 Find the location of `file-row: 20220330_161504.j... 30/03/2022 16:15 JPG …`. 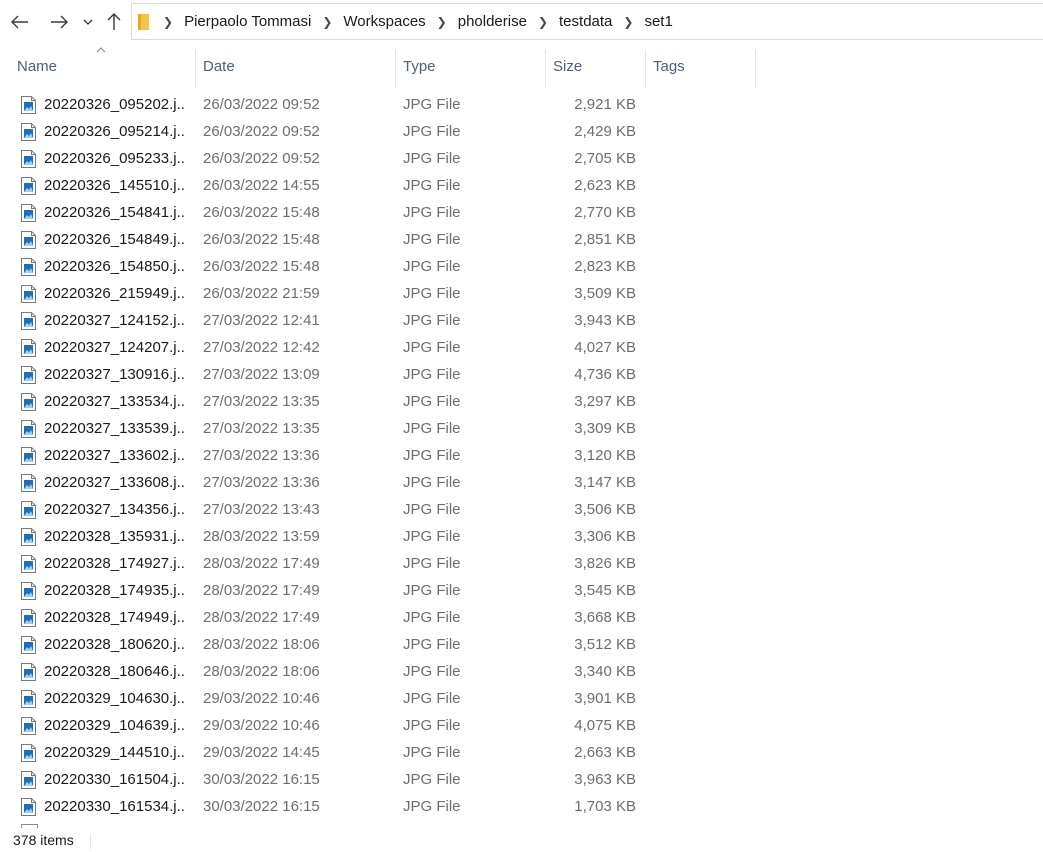

file-row: 20220330_161504.j... 30/03/2022 16:15 JPG … is located at coordinates (380, 779).